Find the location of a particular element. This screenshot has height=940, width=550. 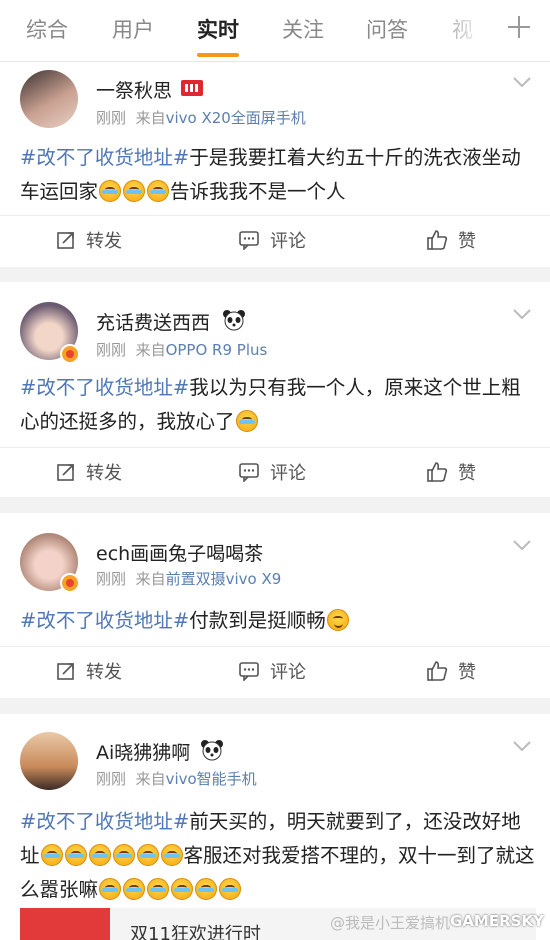

post-meta: 刚刚 来自前置双摄vivo X9 is located at coordinates (188, 578).